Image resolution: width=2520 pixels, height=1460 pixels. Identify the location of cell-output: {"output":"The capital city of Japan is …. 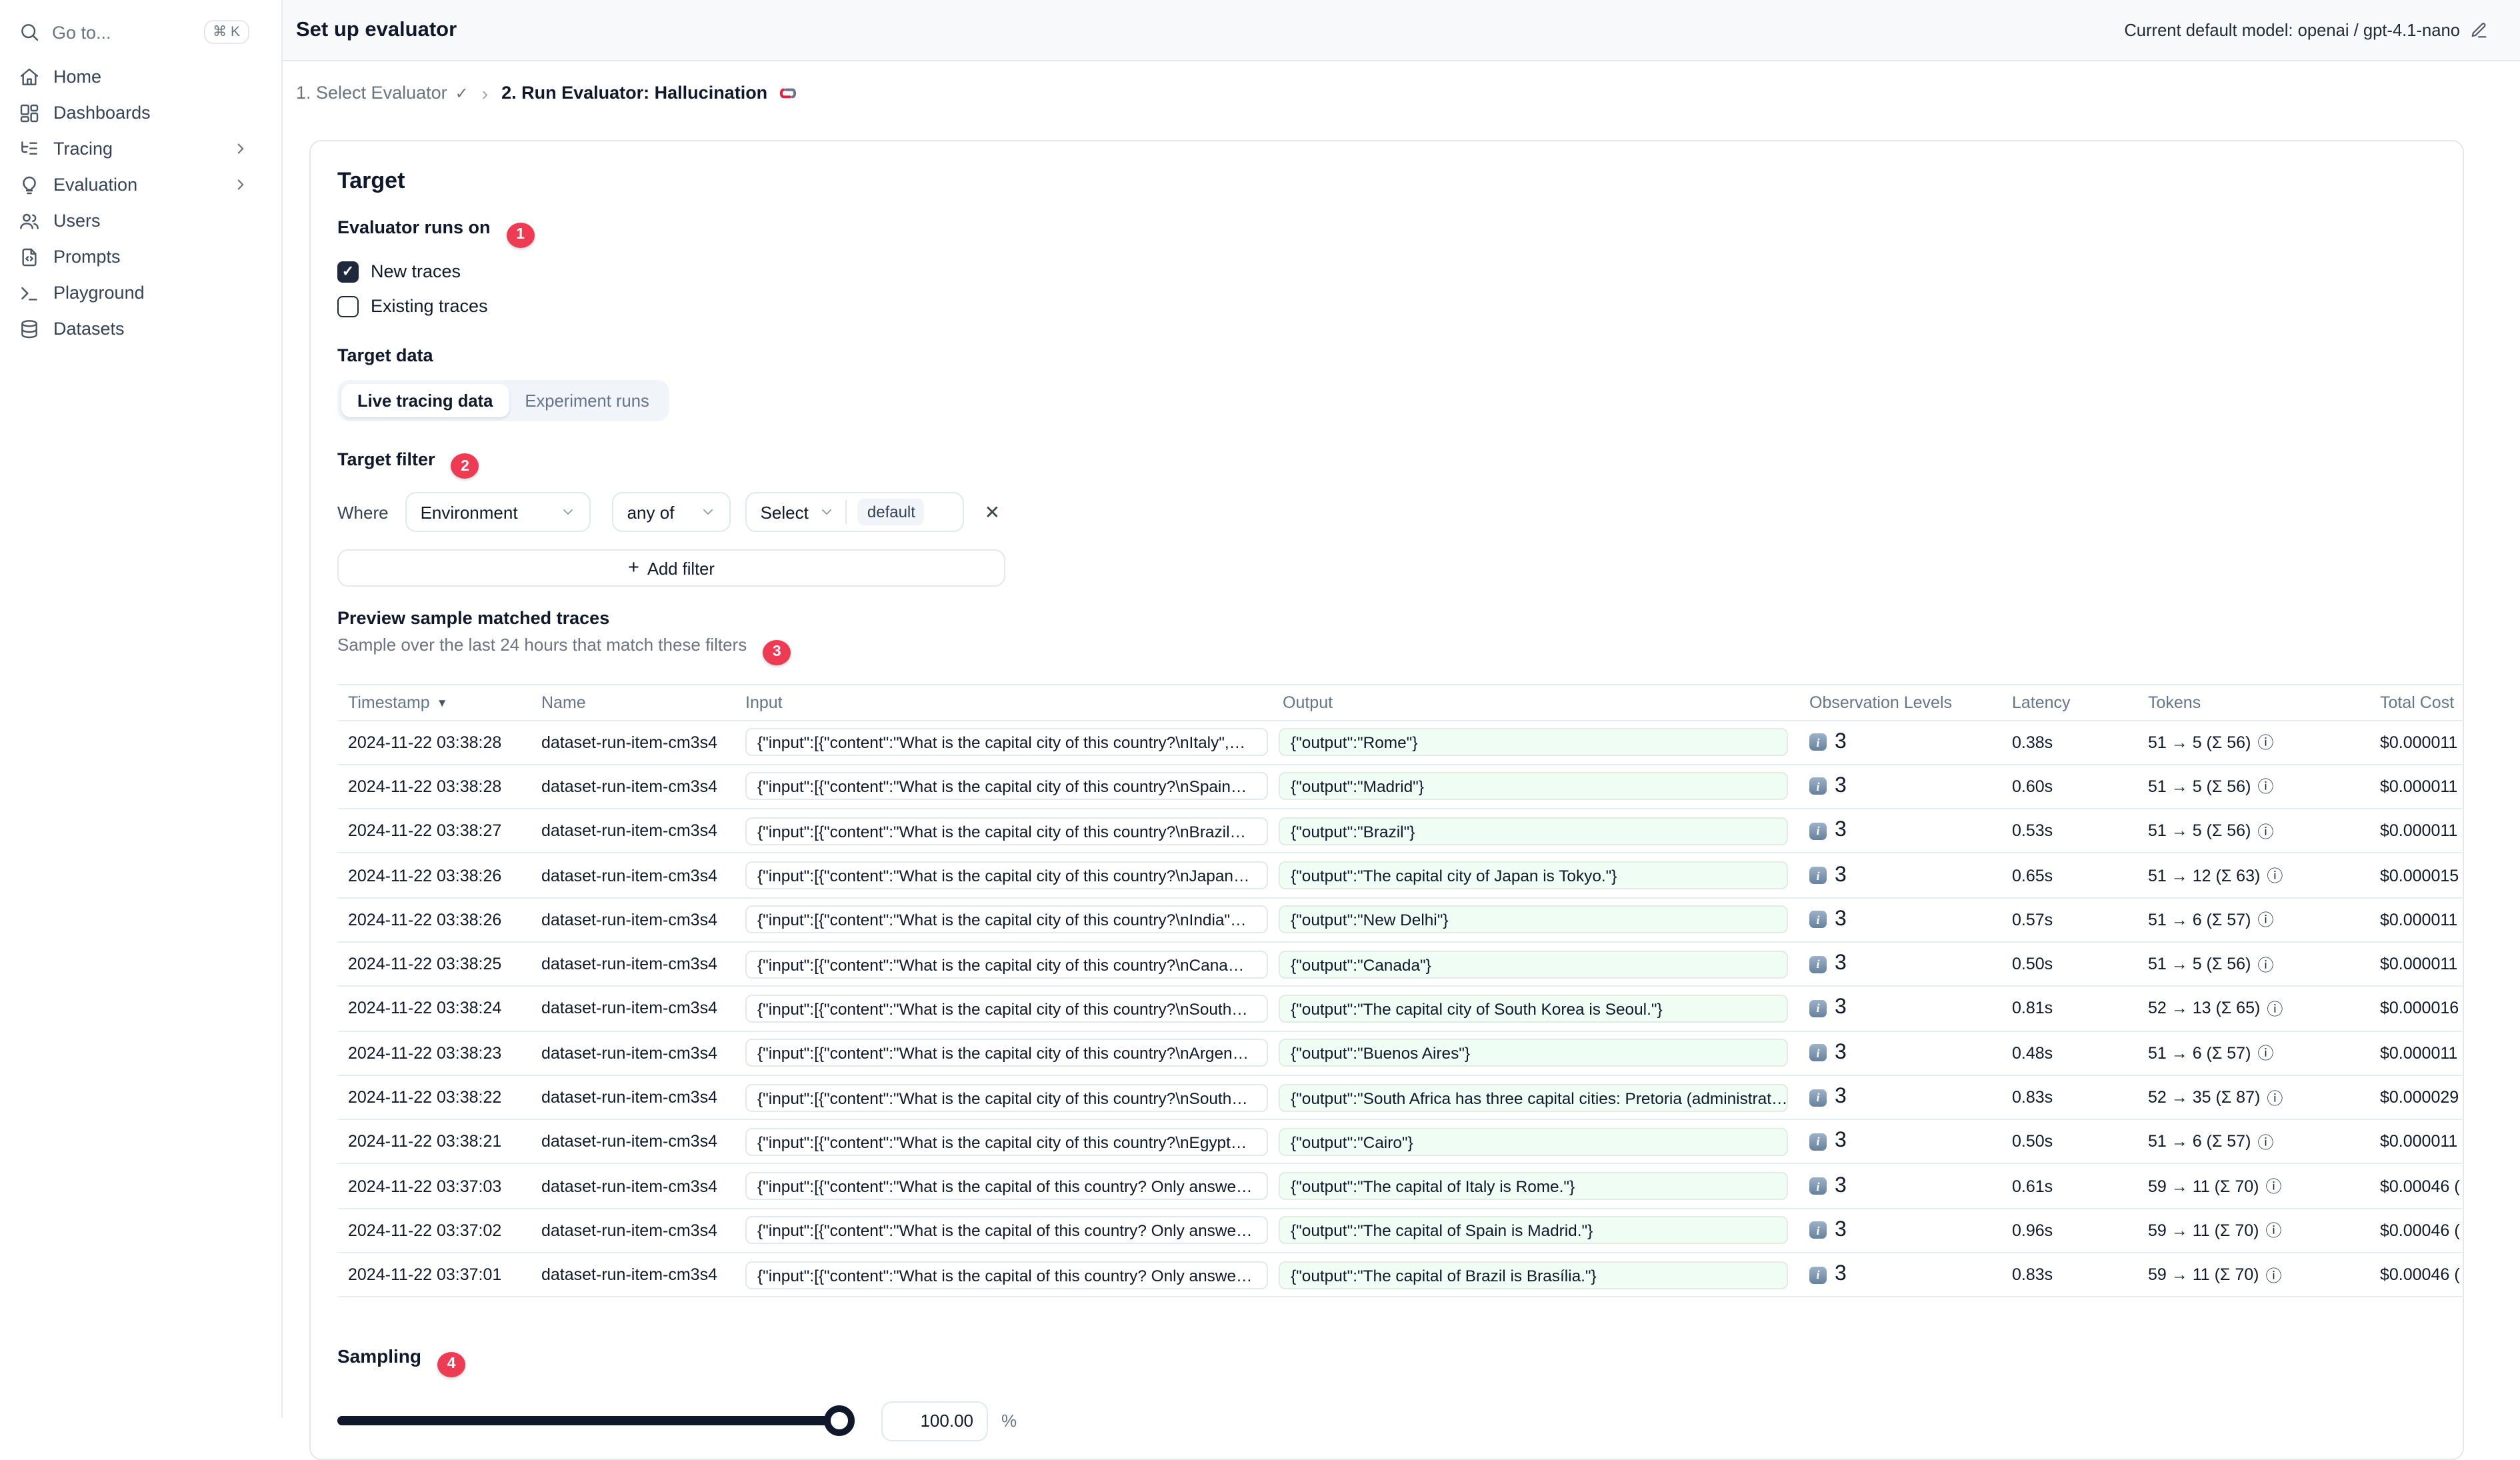
(1533, 875).